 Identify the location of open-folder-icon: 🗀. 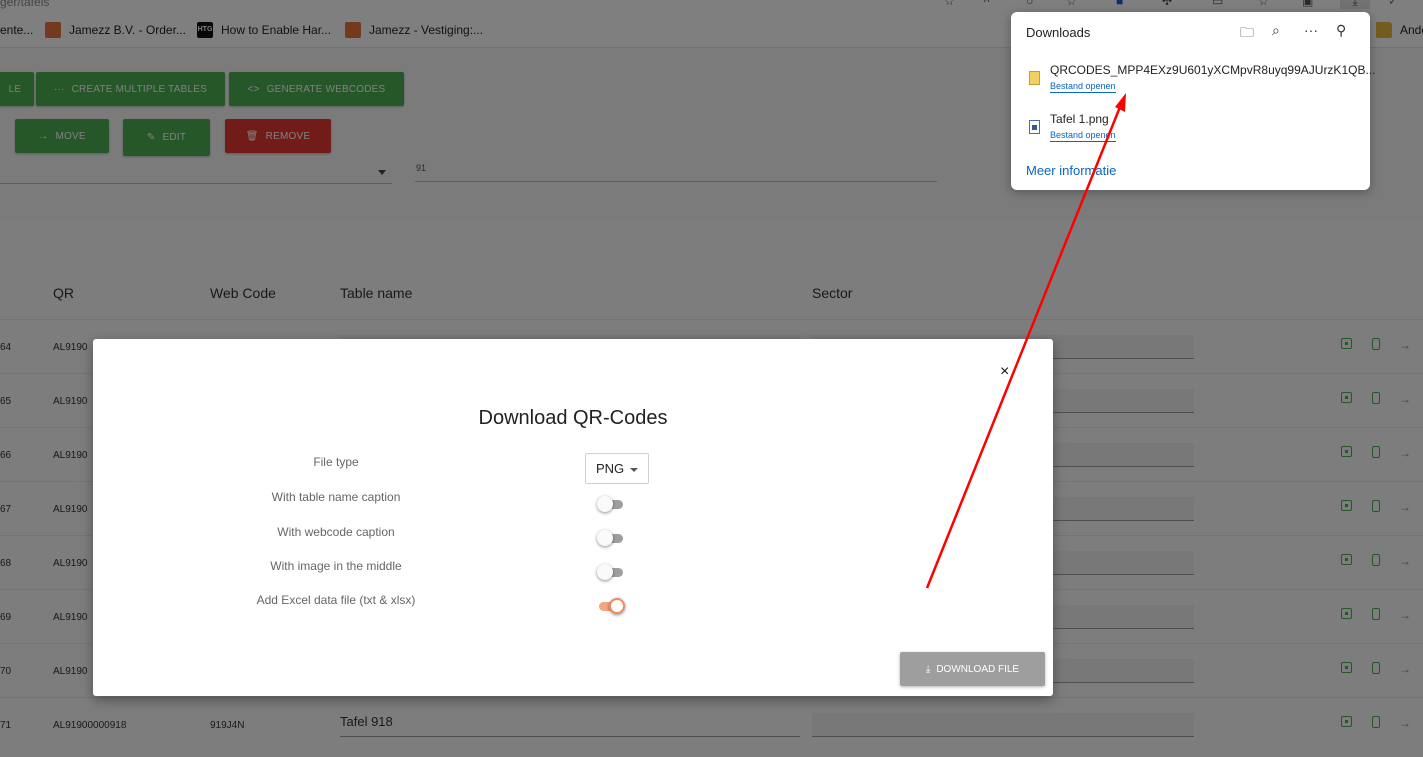
(1247, 34).